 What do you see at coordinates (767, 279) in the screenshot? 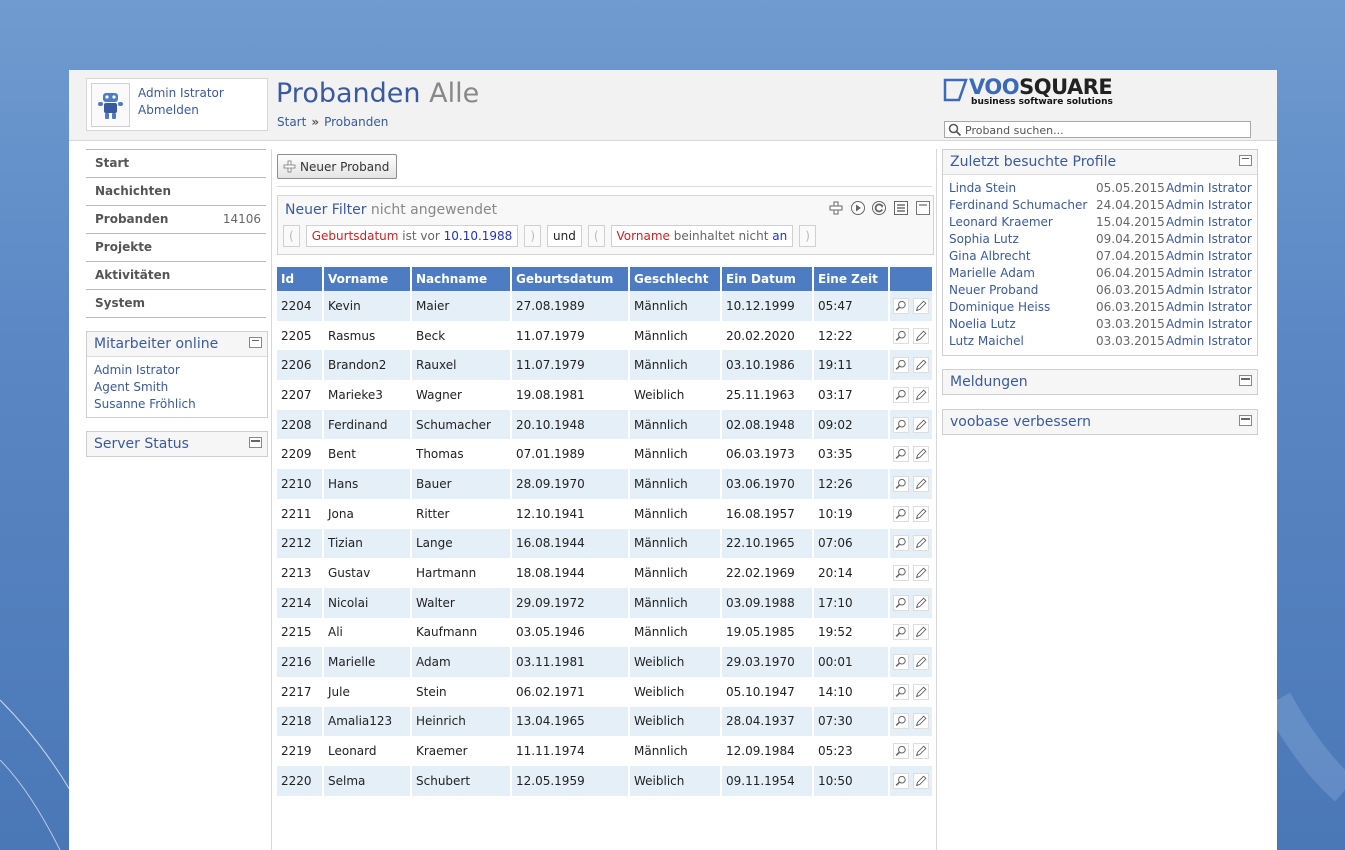
I see `column-header-ein-datum: Ein Datum` at bounding box center [767, 279].